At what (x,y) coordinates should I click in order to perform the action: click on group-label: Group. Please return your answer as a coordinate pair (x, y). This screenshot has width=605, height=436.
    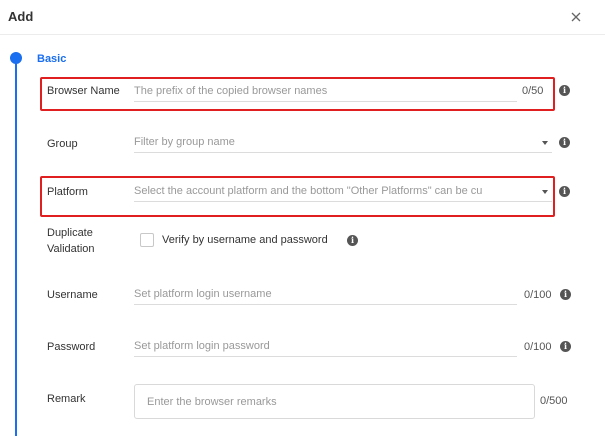
    Looking at the image, I should click on (62, 144).